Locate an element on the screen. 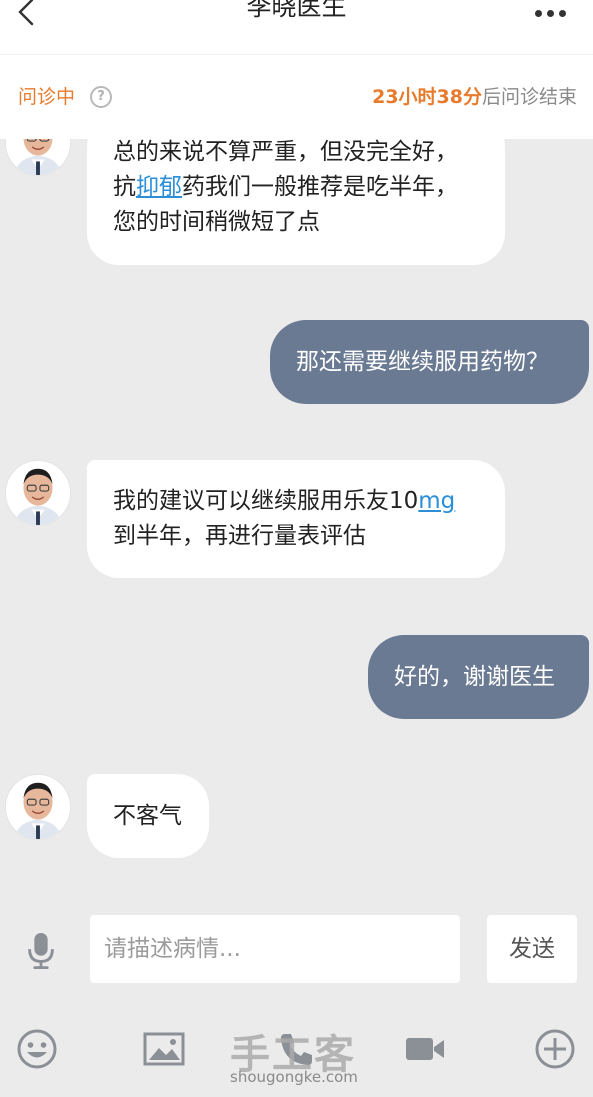 Image resolution: width=593 pixels, height=1097 pixels. input-bar: 发送 is located at coordinates (296, 950).